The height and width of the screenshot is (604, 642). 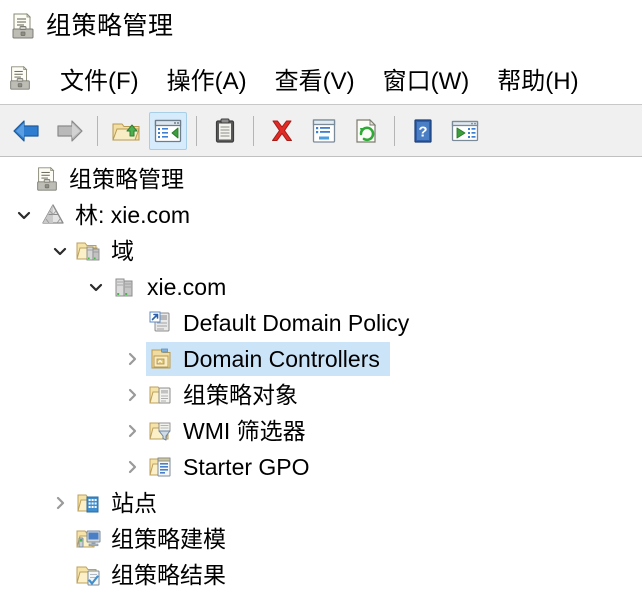 I want to click on refresh-button, so click(x=366, y=131).